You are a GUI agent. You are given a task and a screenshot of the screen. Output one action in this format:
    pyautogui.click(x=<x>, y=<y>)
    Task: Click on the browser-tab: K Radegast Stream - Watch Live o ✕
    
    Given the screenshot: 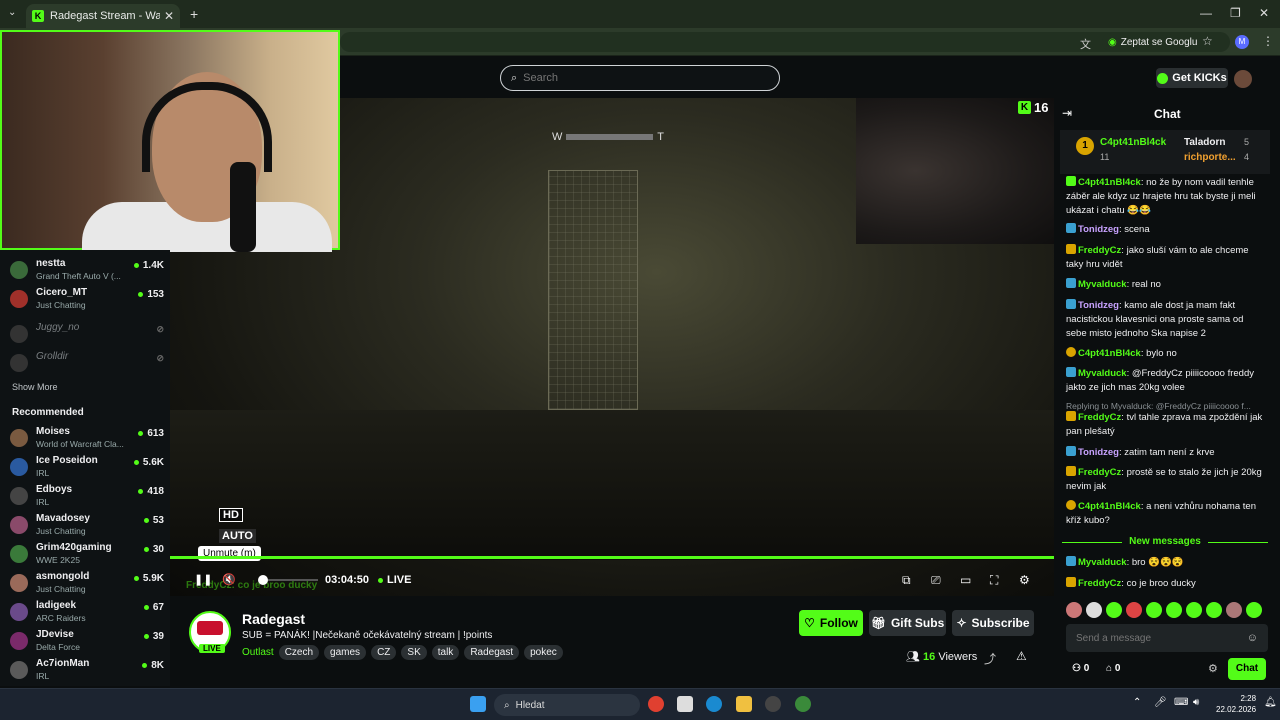 What is the action you would take?
    pyautogui.click(x=103, y=16)
    